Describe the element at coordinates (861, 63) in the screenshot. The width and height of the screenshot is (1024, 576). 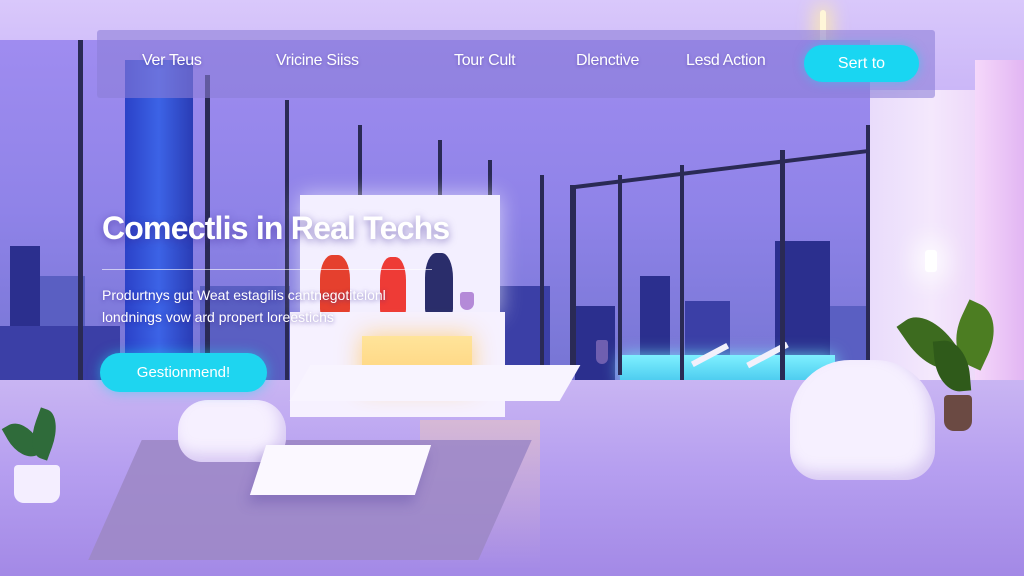
I see `nav-cta-button: Sert to` at that location.